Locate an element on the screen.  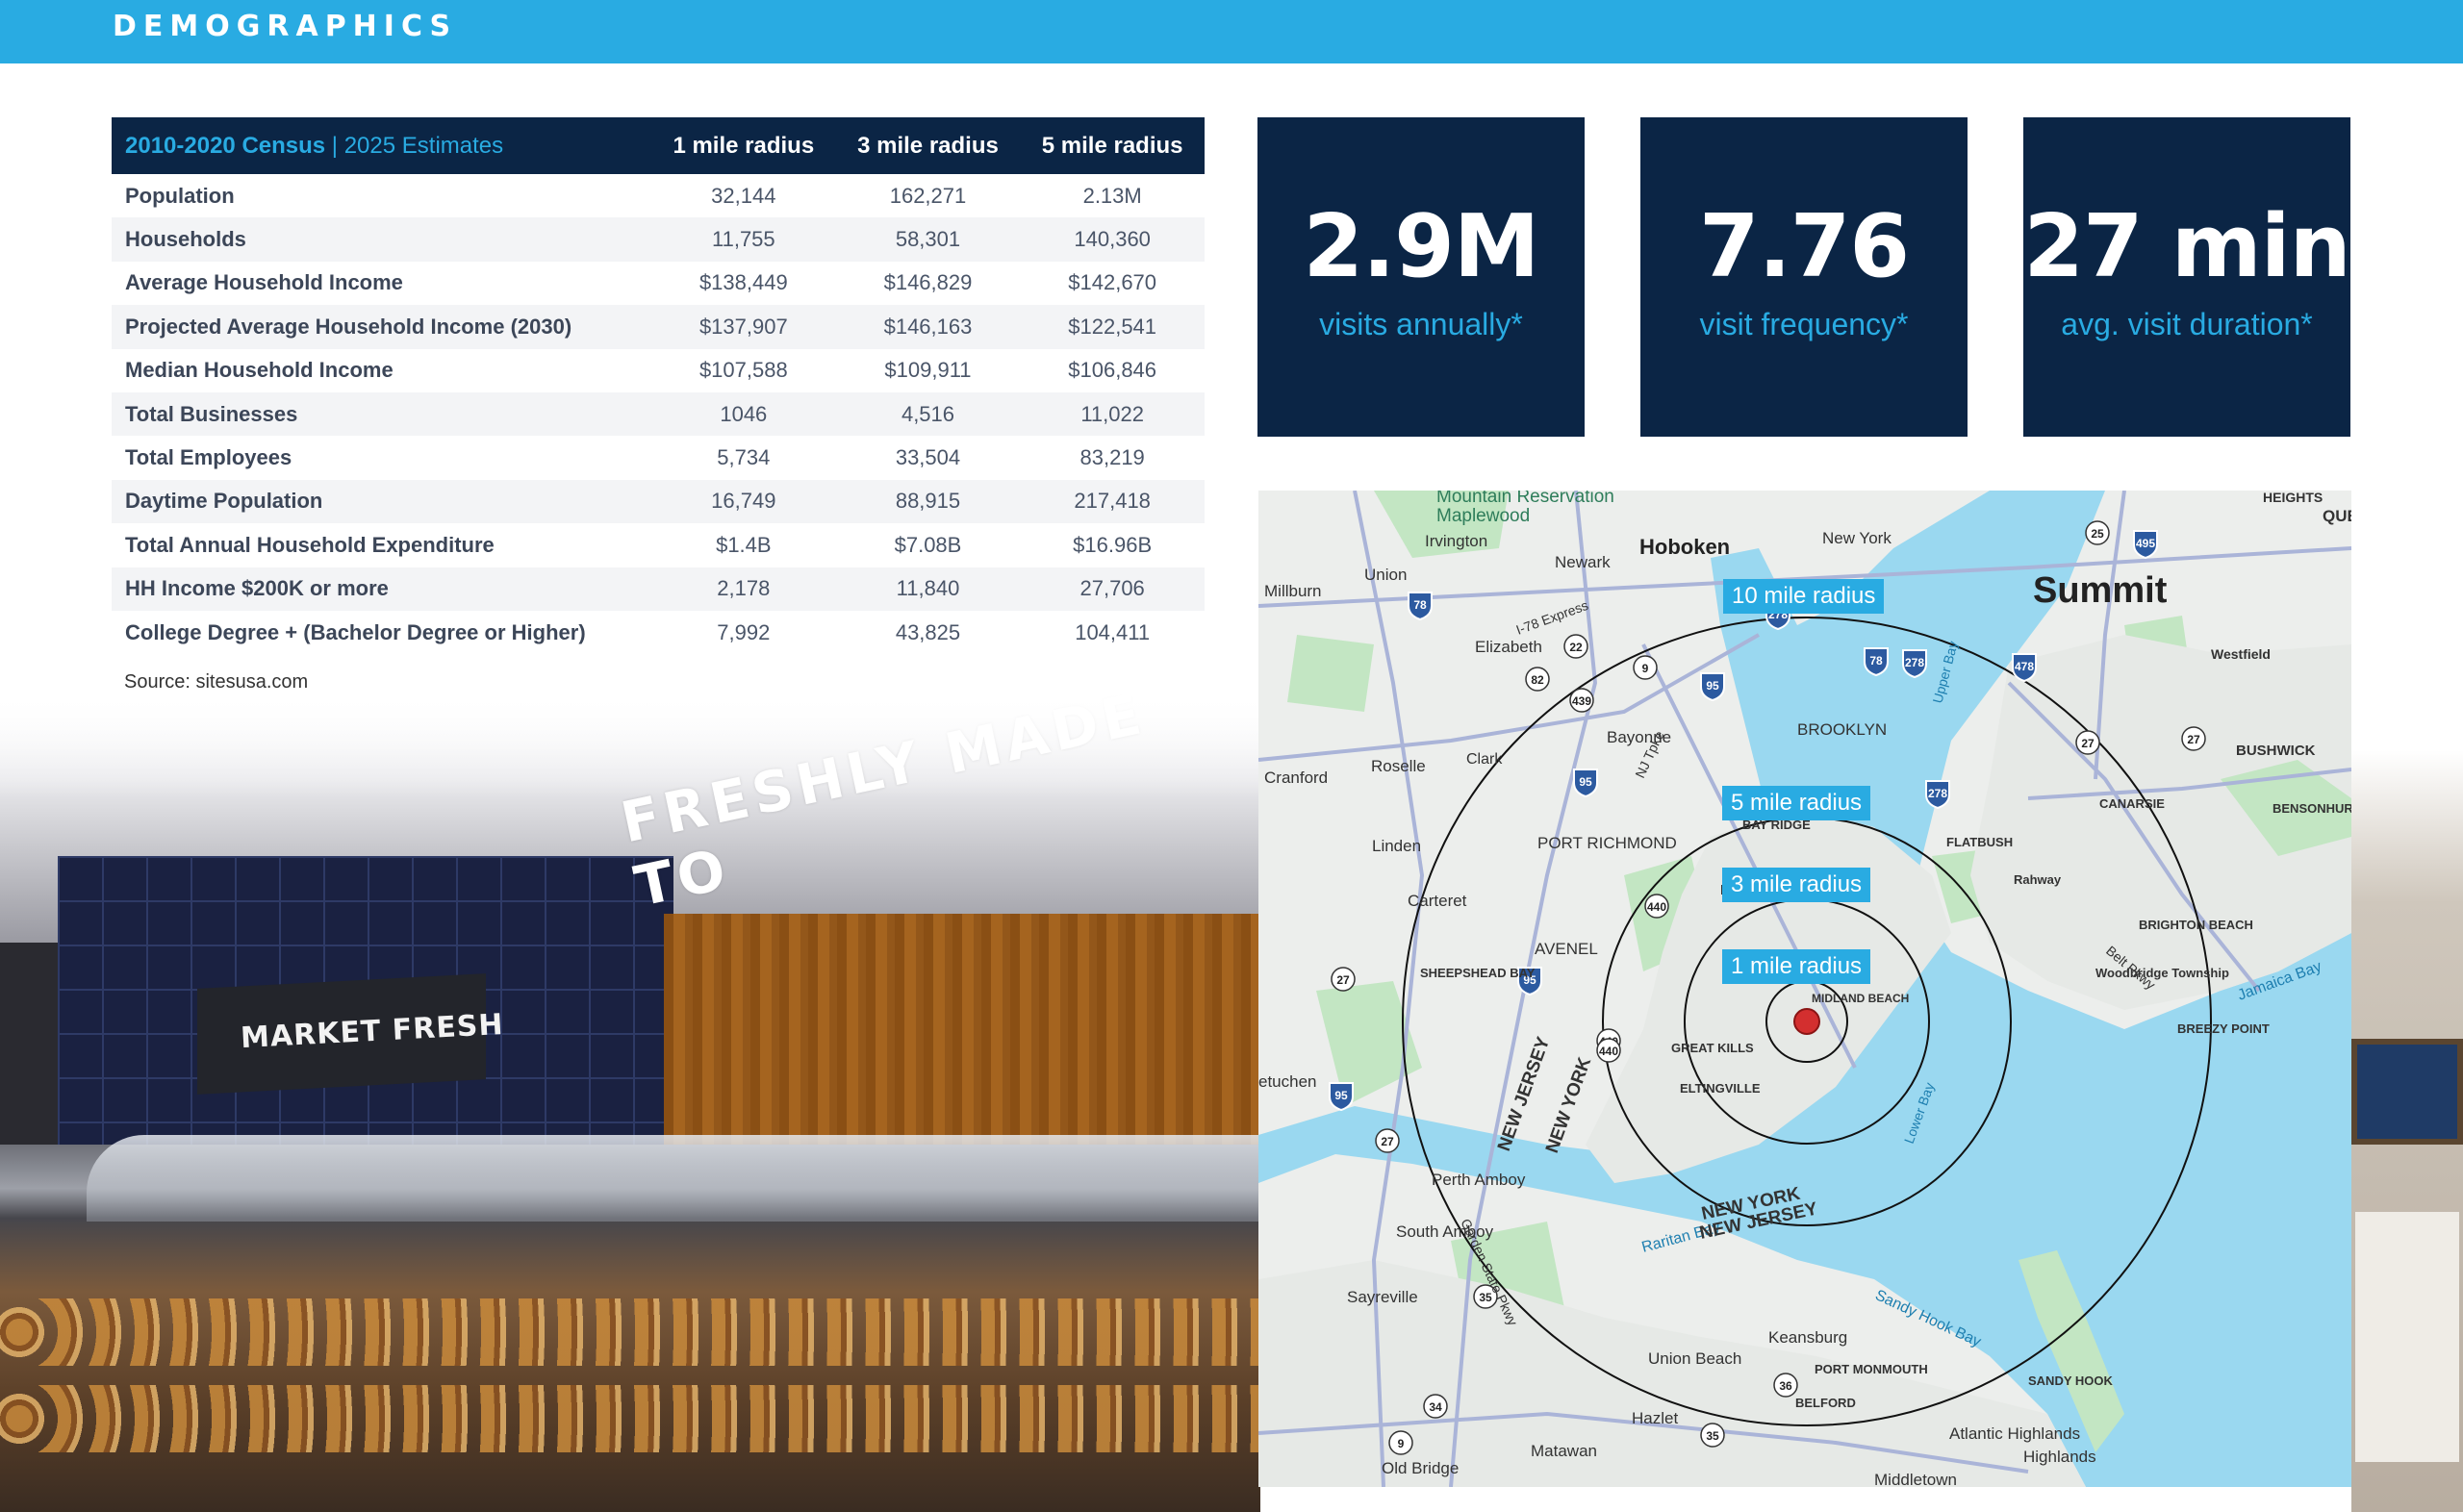
row-value: 7,992 is located at coordinates (744, 632).